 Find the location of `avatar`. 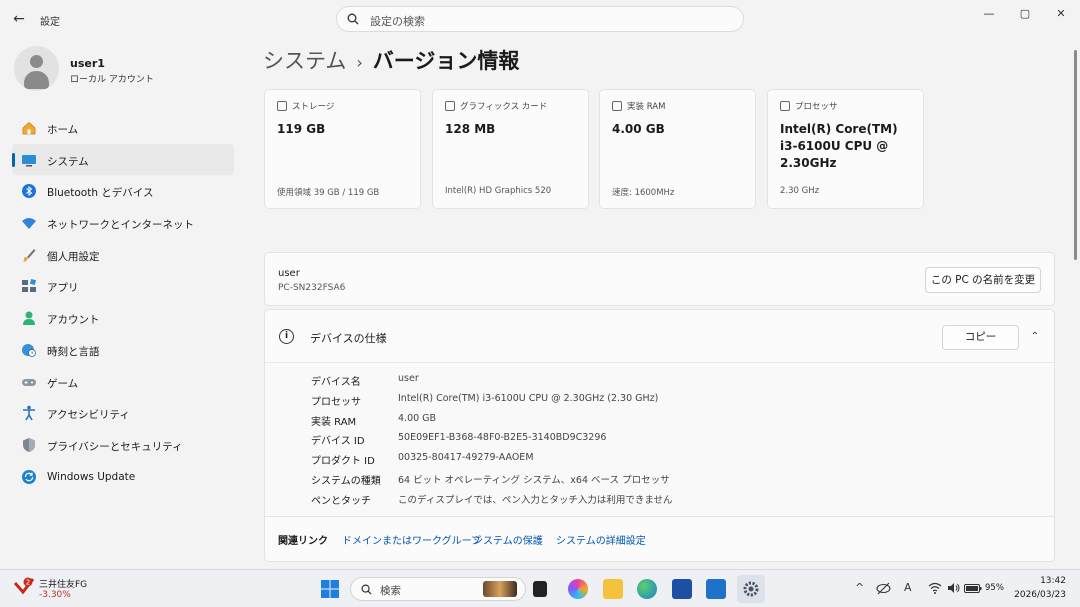

avatar is located at coordinates (36, 68).